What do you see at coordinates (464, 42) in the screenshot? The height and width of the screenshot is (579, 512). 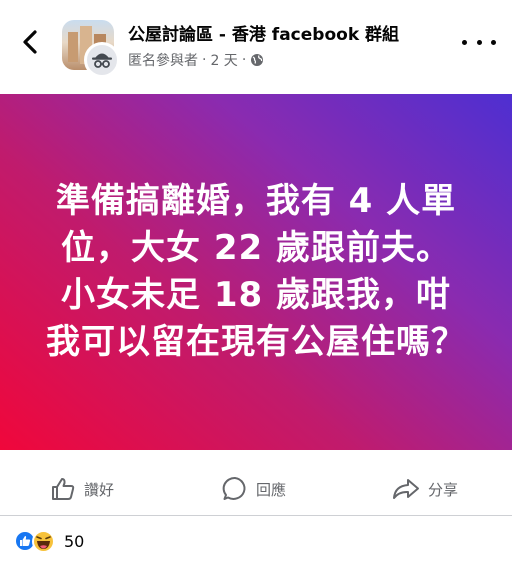 I see `more-dots-icon` at bounding box center [464, 42].